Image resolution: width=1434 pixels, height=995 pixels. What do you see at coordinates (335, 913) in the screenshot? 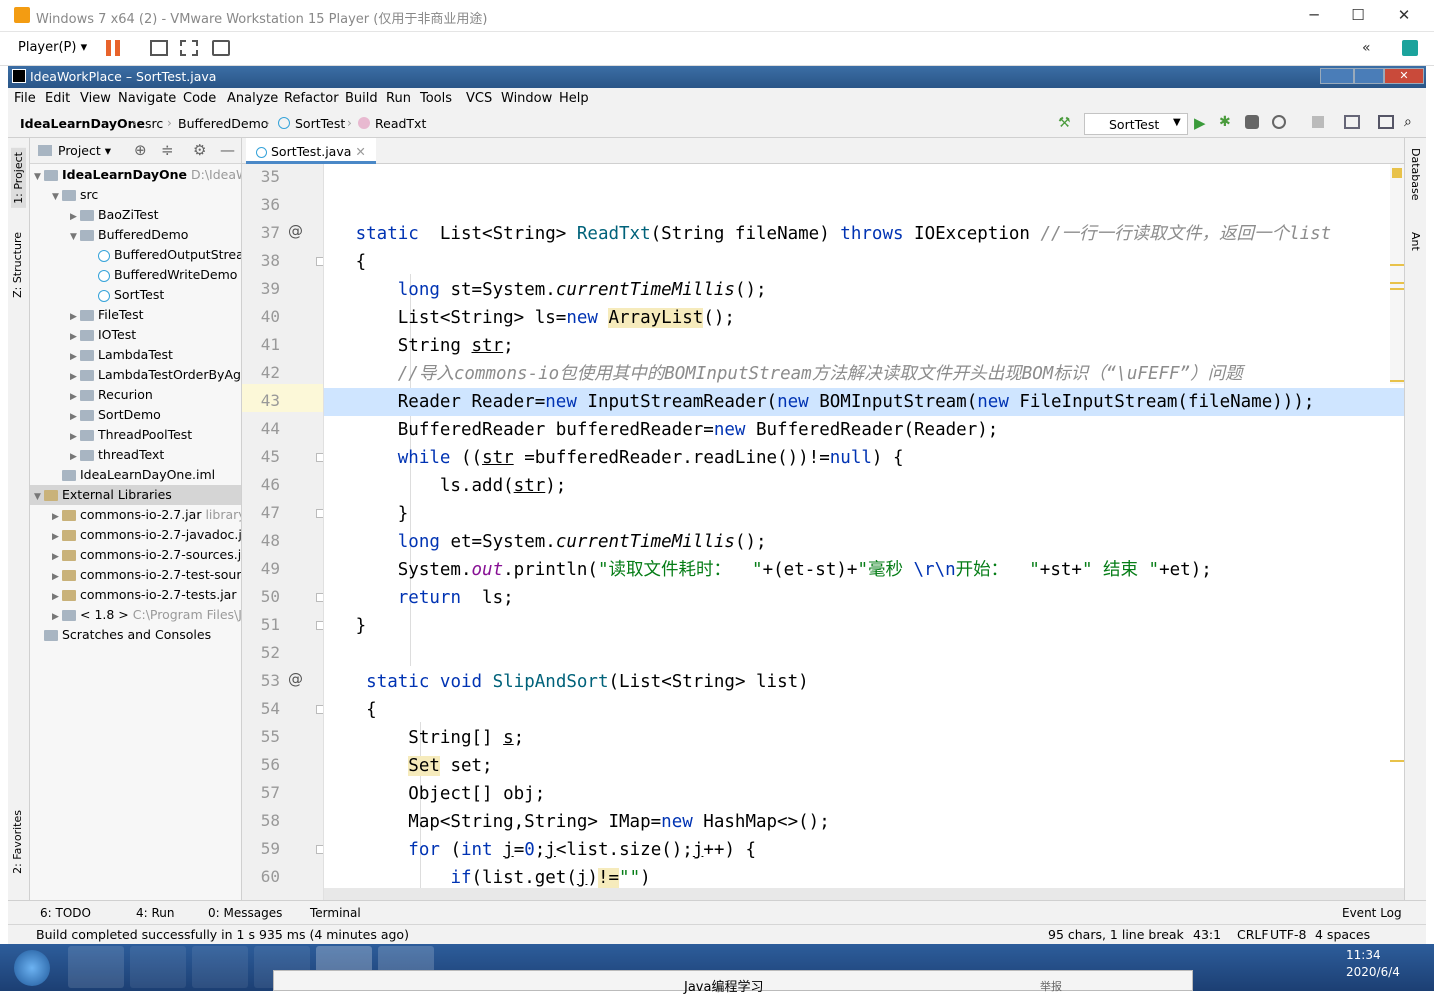
I see `terminal-tab: Terminal` at bounding box center [335, 913].